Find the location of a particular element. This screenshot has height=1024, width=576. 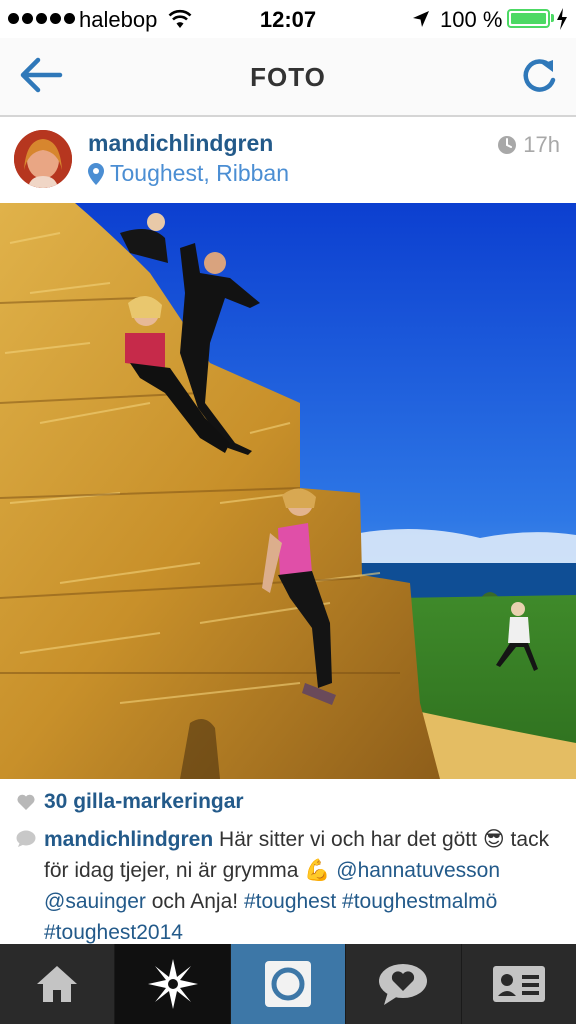

tab-bar is located at coordinates (288, 984).